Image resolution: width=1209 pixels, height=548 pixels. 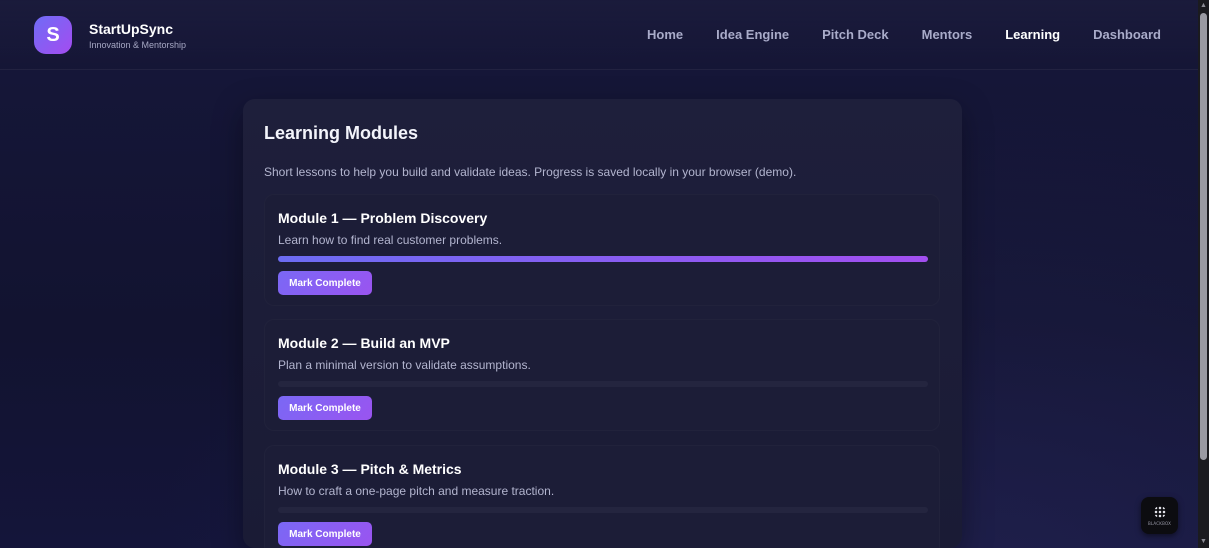 What do you see at coordinates (341, 133) in the screenshot?
I see `page-title: Learning Modules` at bounding box center [341, 133].